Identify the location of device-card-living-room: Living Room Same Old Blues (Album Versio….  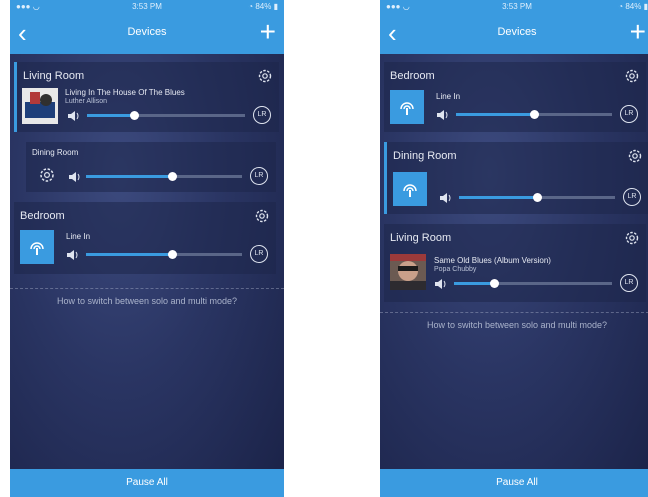
(515, 263).